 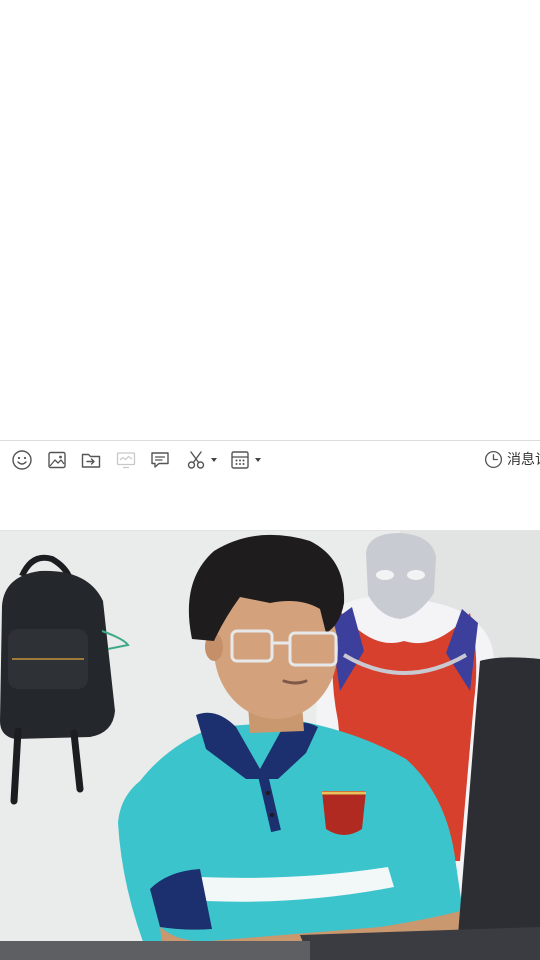 What do you see at coordinates (196, 460) in the screenshot?
I see `screenshot-scissors-icon` at bounding box center [196, 460].